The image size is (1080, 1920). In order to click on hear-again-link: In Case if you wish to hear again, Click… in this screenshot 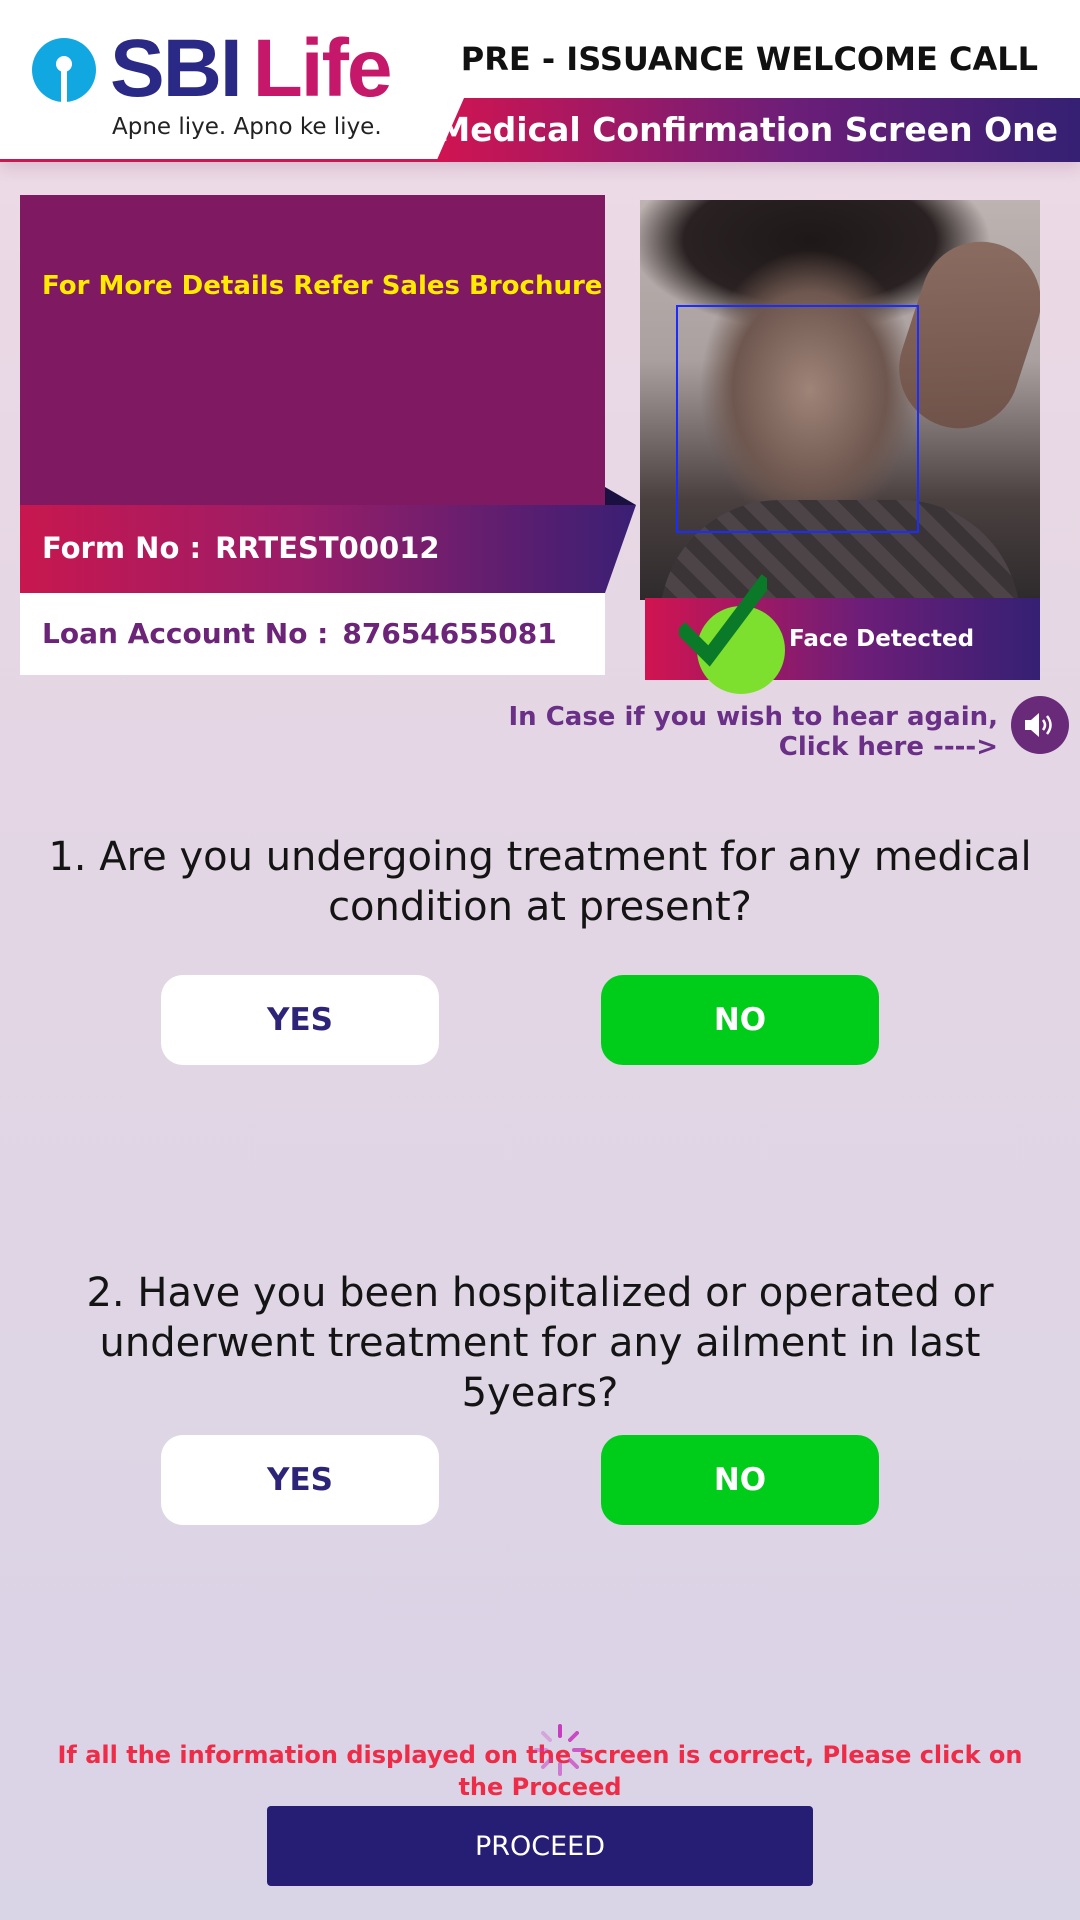, I will do `click(738, 732)`.